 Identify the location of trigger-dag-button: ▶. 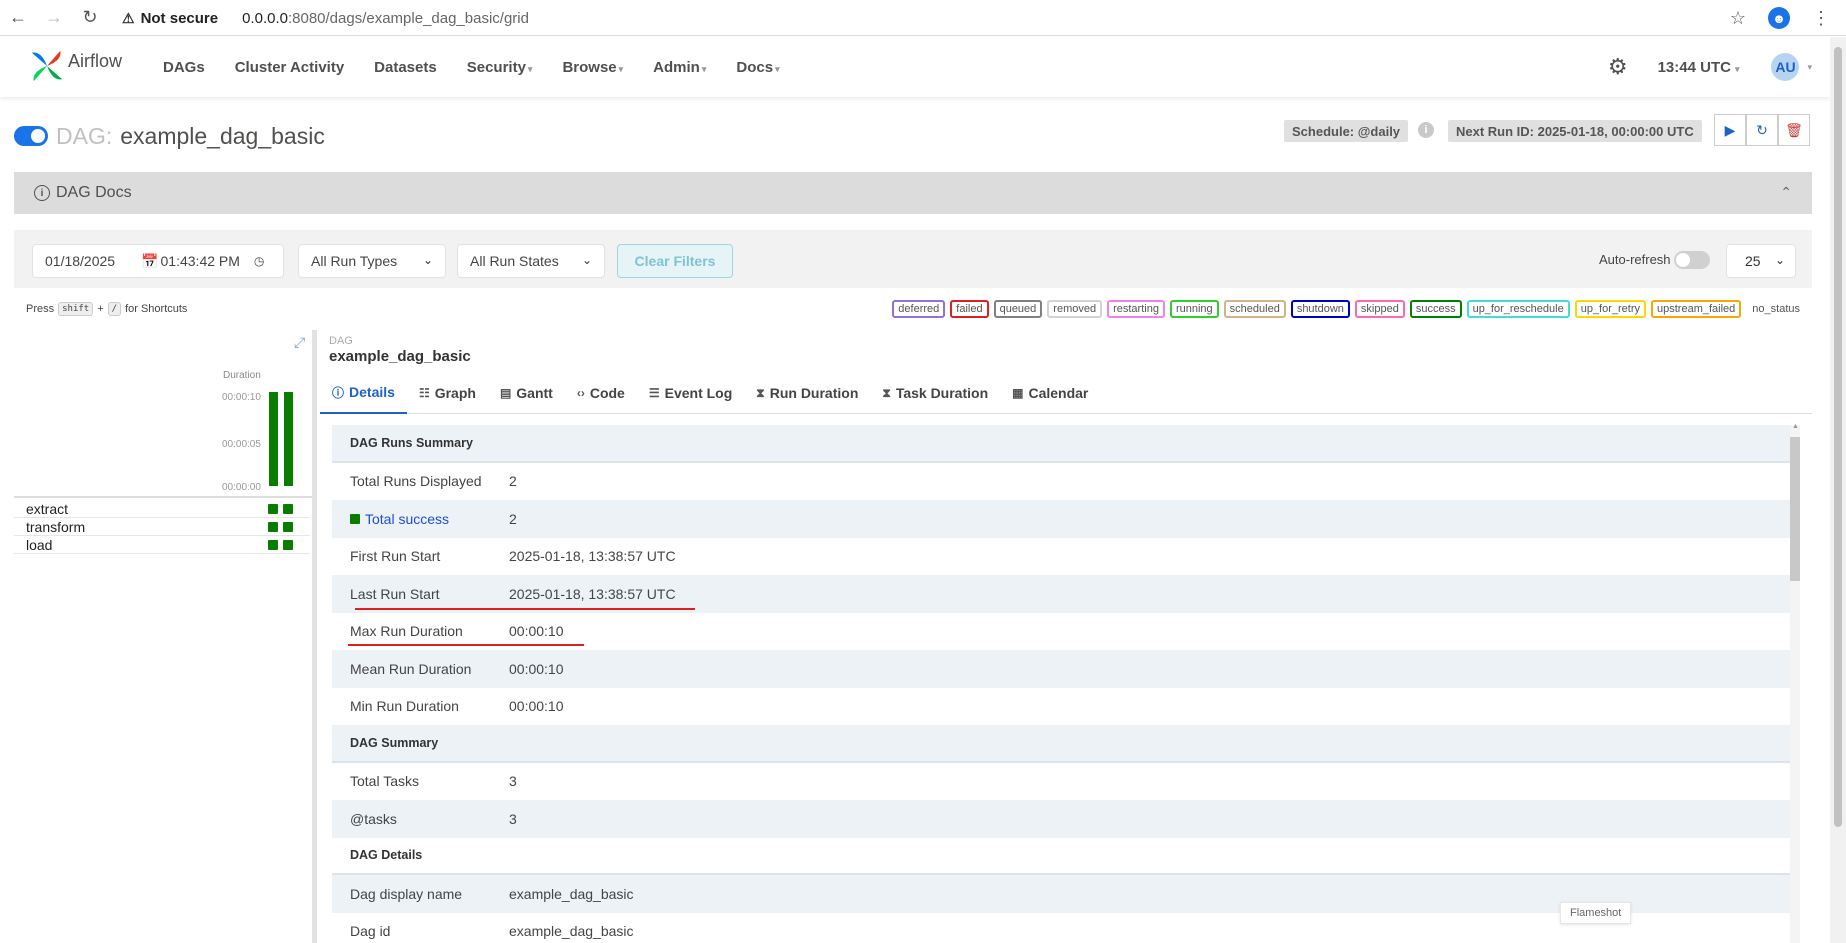
(1730, 130).